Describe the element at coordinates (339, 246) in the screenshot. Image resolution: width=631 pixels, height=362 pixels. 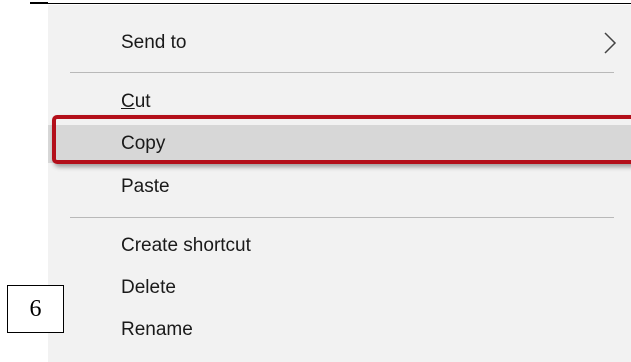
I see `menu-item-create-shortcut: Create shortcut` at that location.